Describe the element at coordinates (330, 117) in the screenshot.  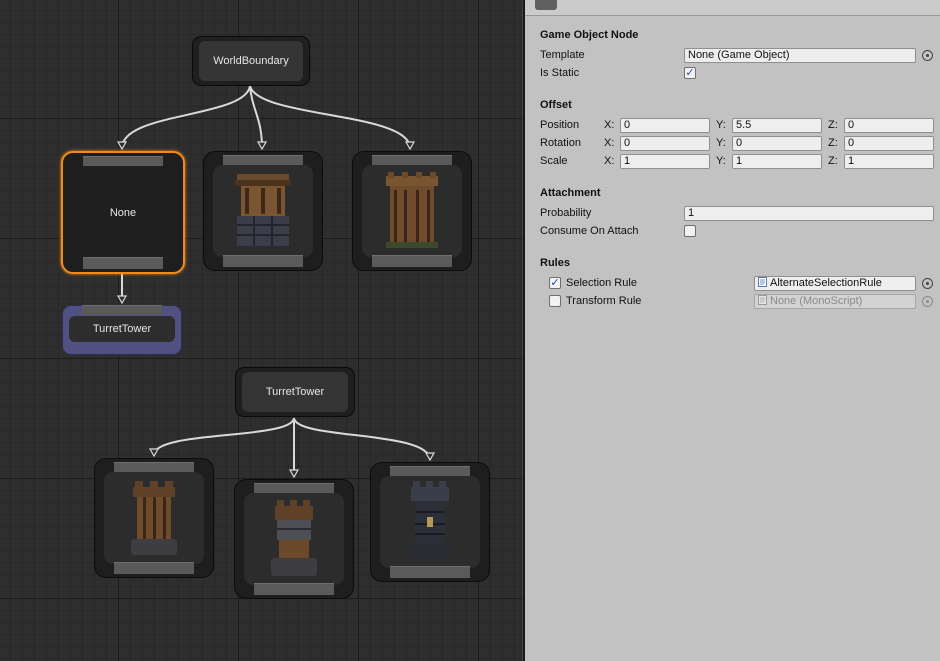
I see `wire-worldboundary-tower2` at that location.